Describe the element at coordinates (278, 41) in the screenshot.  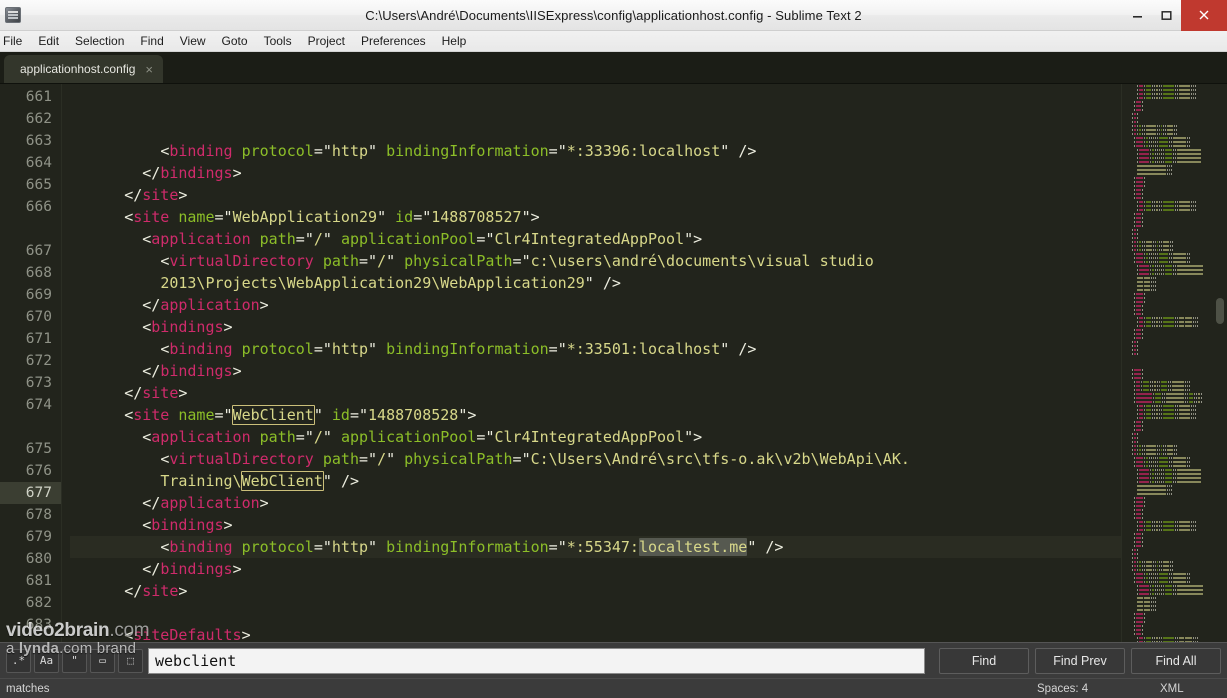
I see `menu-tools: Tools` at that location.